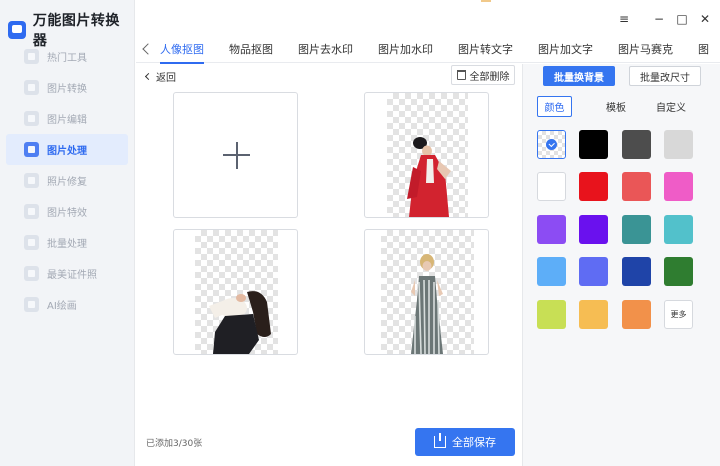  I want to click on image-edit-icon, so click(31, 118).